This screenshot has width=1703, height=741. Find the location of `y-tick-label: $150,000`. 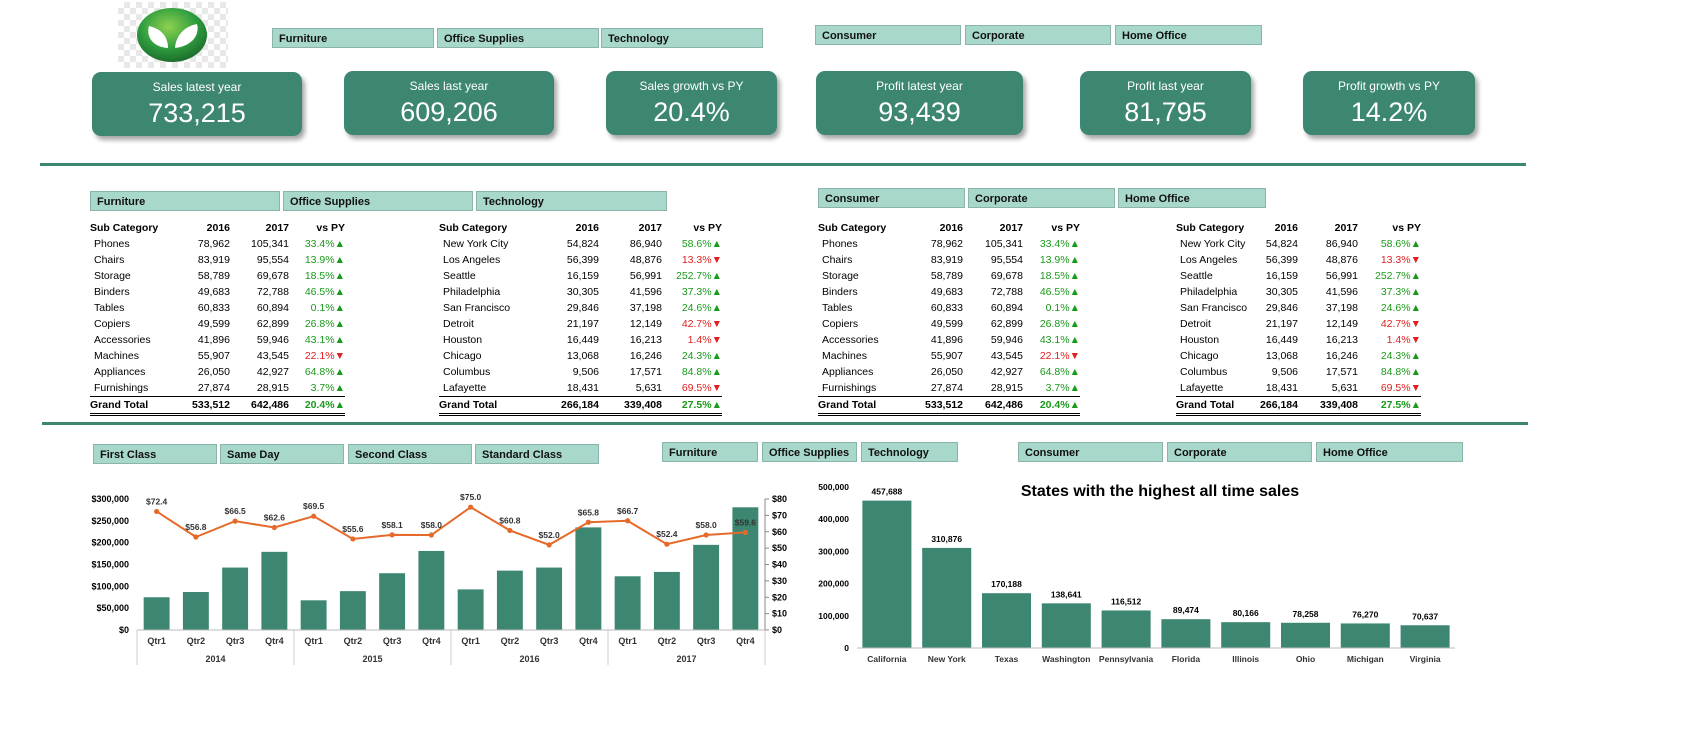

y-tick-label: $150,000 is located at coordinates (110, 565).